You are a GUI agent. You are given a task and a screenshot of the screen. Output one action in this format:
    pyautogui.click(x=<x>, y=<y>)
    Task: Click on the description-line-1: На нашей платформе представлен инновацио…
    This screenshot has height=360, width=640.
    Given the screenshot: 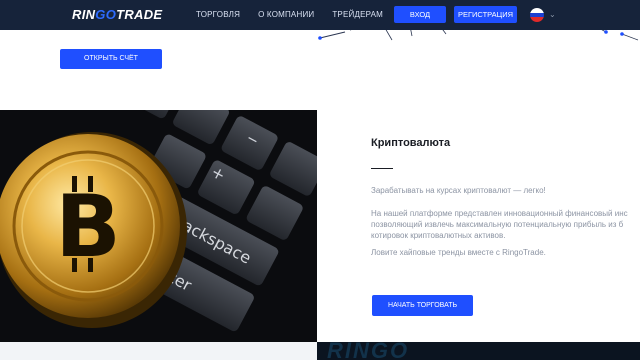 What is the action you would take?
    pyautogui.click(x=499, y=213)
    